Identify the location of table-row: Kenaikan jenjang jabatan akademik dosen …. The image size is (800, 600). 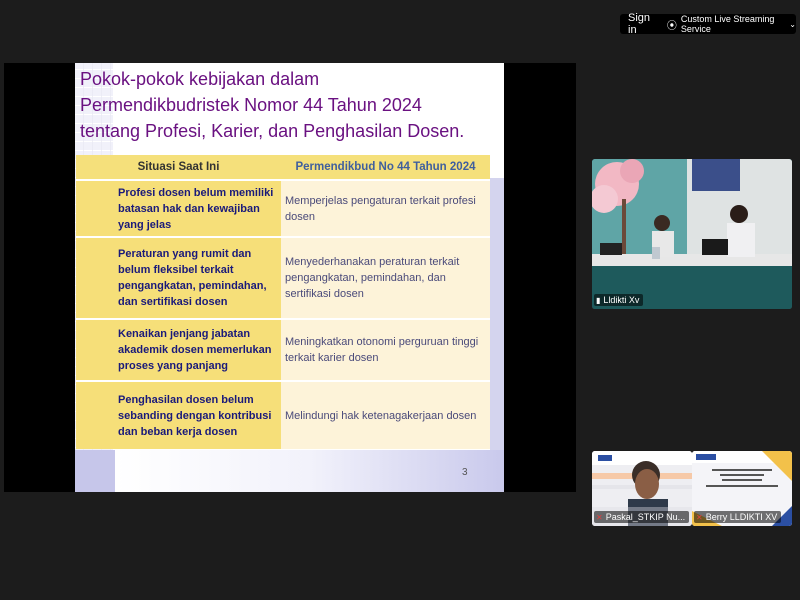
(283, 349).